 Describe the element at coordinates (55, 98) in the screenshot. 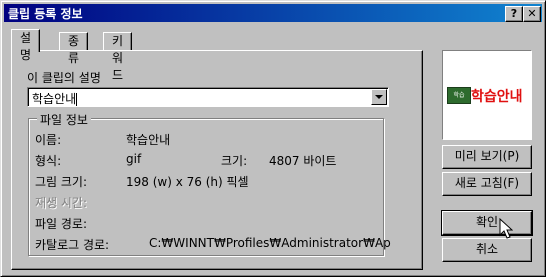

I see `description-value: 학습안내` at that location.